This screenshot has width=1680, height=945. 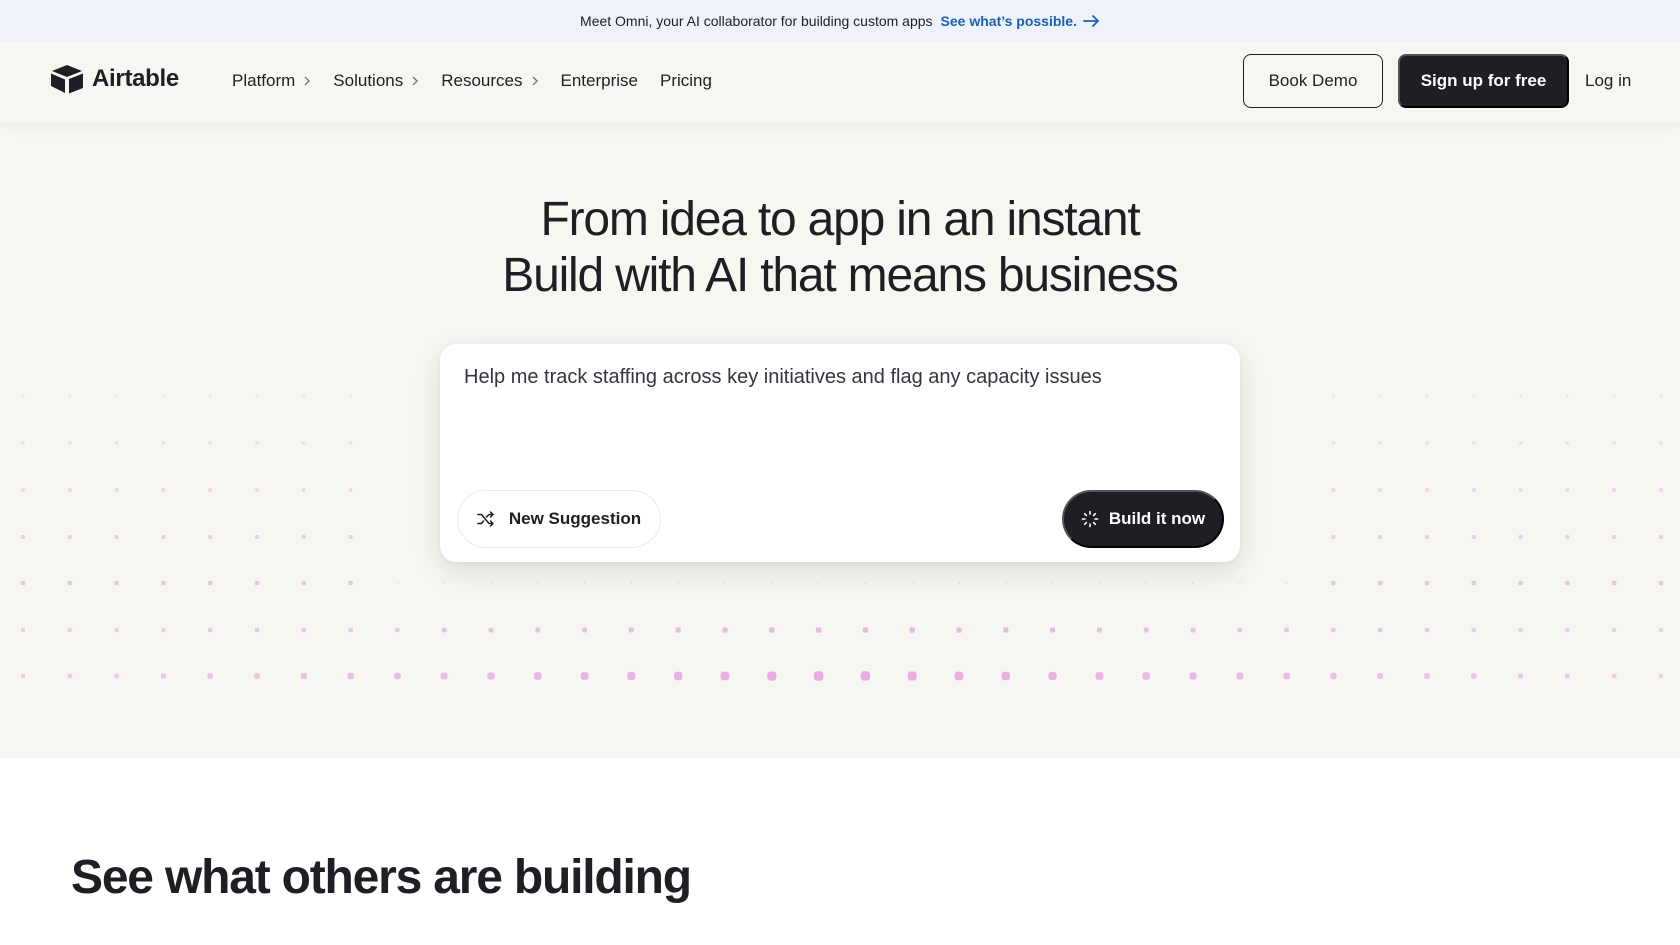 What do you see at coordinates (1020, 21) in the screenshot?
I see `announcement-link: See what’s possible.` at bounding box center [1020, 21].